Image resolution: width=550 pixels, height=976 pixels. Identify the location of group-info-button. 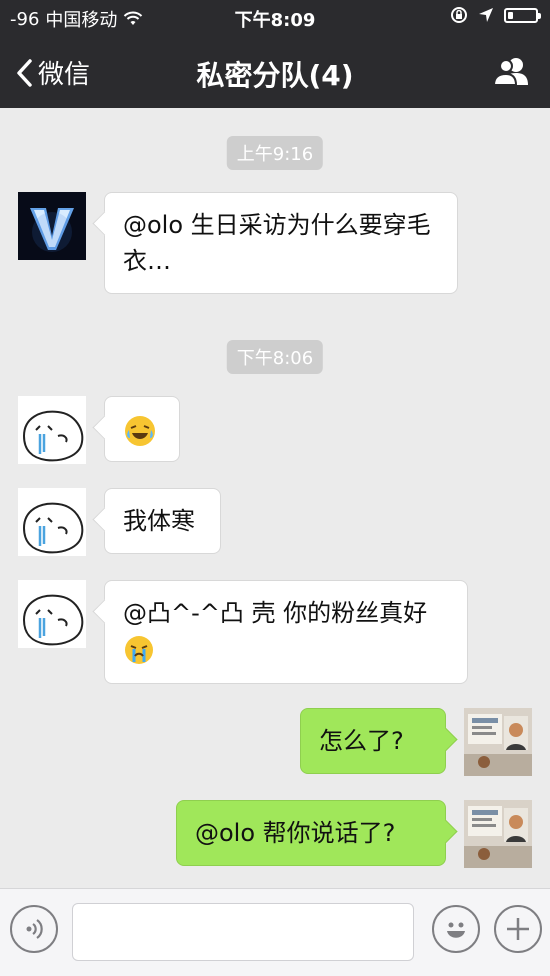
(512, 73).